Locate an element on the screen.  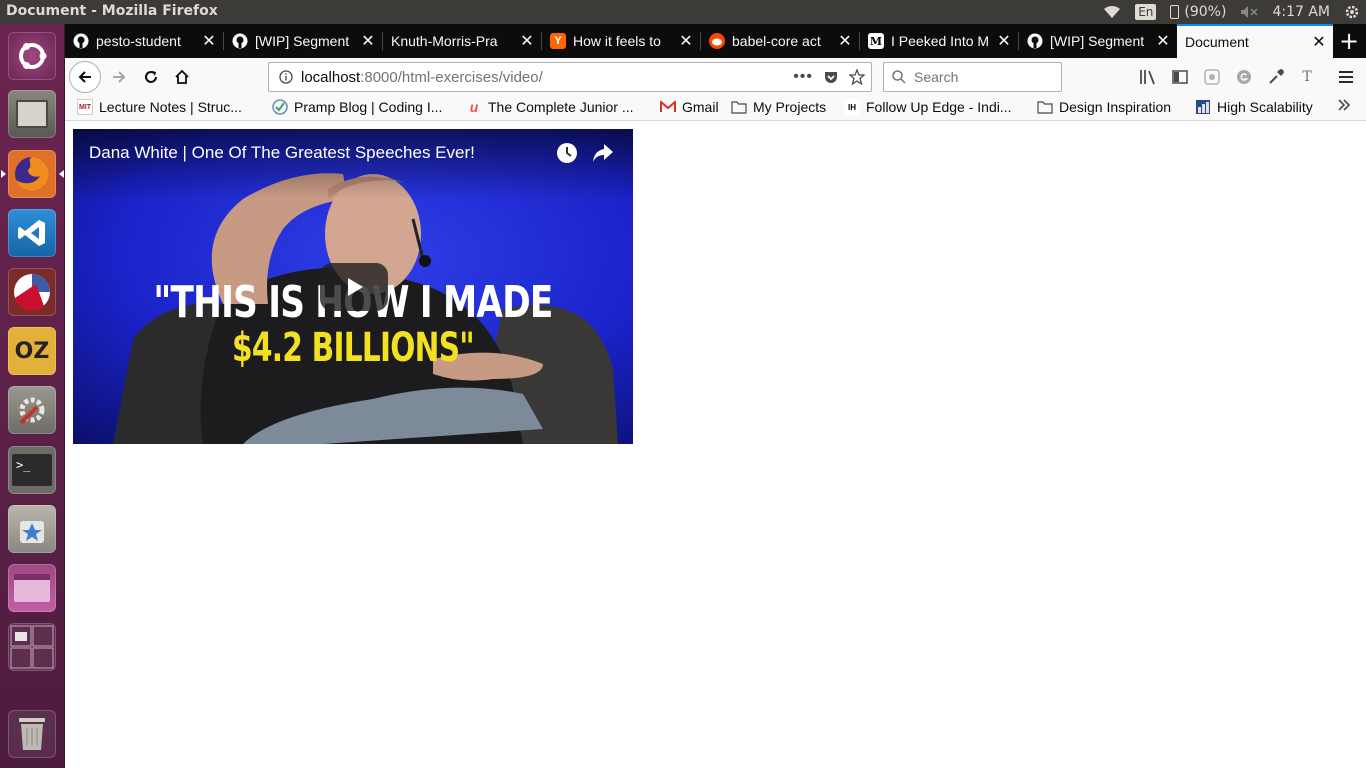
text-tool-icon: T is located at coordinates (1307, 77).